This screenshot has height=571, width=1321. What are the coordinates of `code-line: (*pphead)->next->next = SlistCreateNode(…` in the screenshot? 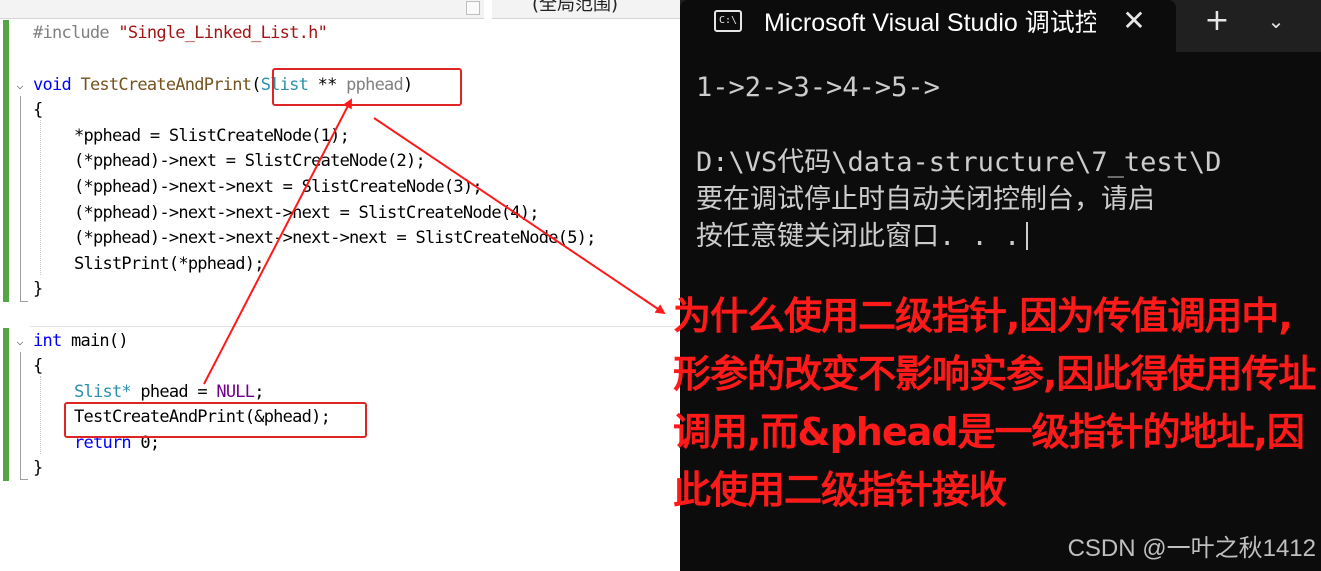 It's located at (278, 187).